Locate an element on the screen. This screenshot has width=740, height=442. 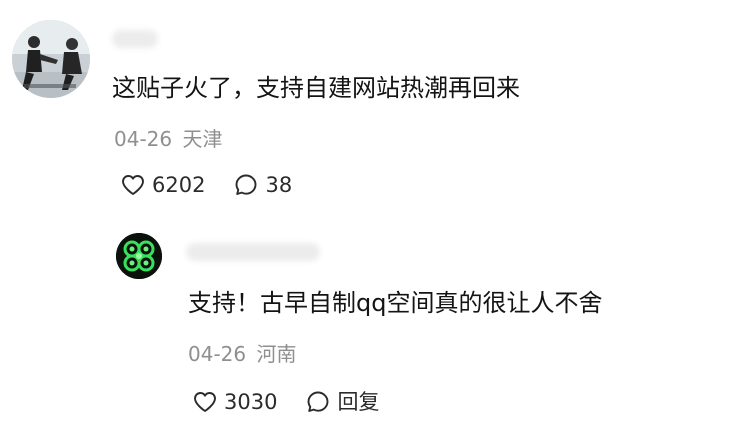
reply-count: 38 is located at coordinates (279, 185).